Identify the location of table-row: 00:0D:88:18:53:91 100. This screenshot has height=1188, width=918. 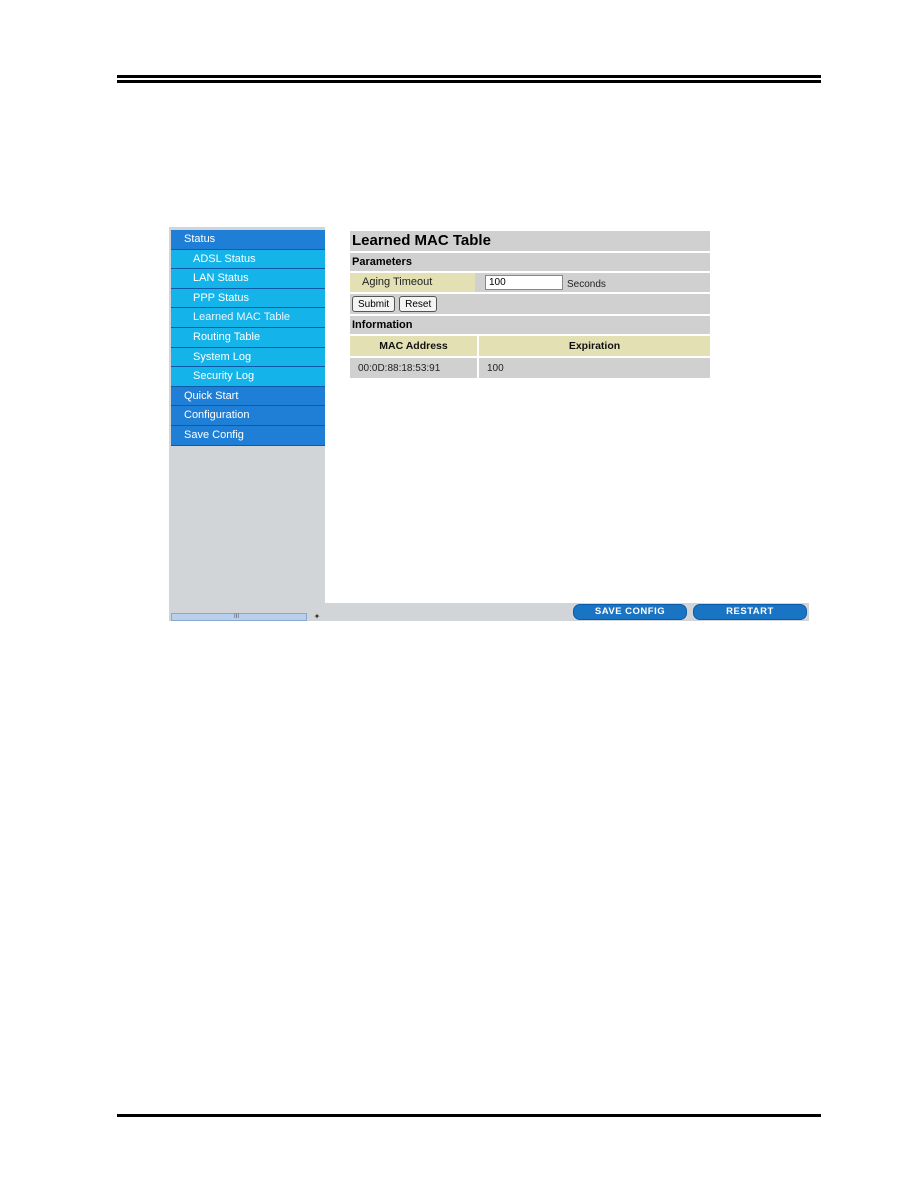
(530, 367).